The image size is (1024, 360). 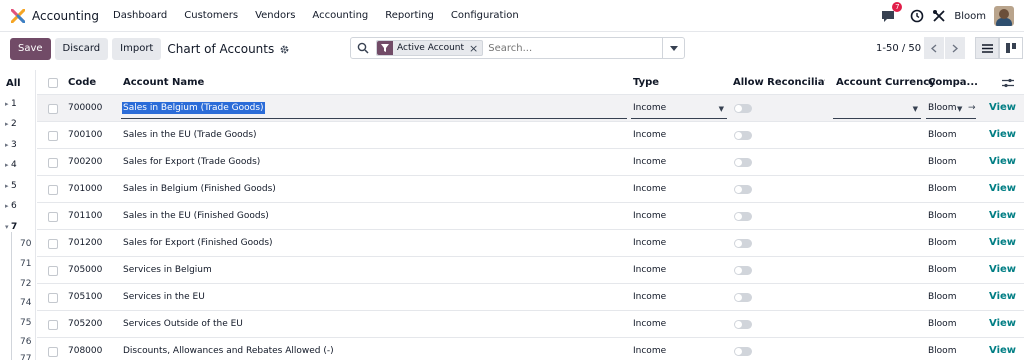 I want to click on menu-dashboard: Dashboard, so click(x=140, y=15).